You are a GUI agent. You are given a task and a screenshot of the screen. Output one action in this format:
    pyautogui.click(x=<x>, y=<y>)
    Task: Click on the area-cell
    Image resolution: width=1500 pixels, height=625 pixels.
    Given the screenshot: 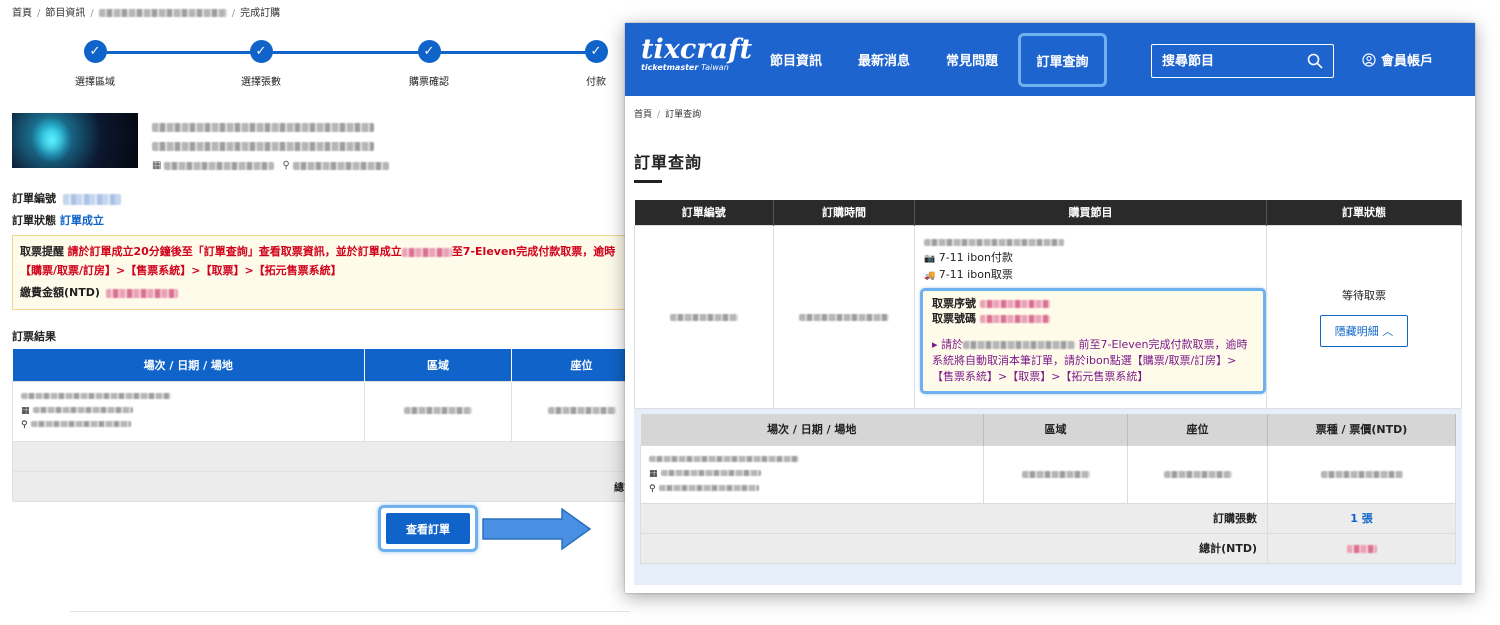 What is the action you would take?
    pyautogui.click(x=438, y=411)
    